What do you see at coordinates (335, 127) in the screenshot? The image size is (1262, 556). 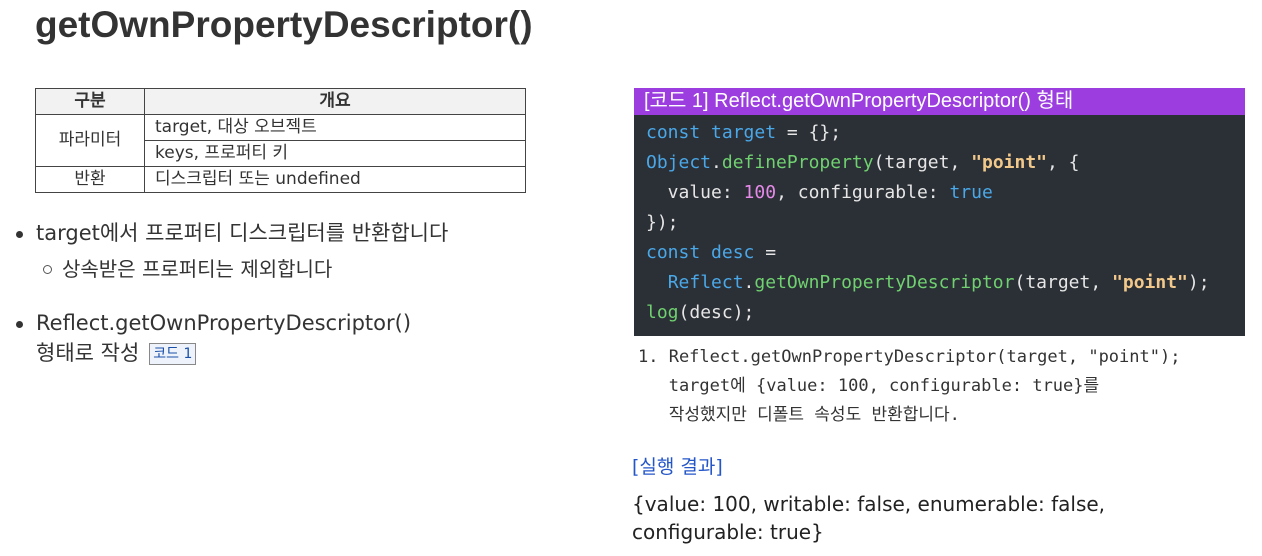 I see `param-target: target, 대상 오브젝트` at bounding box center [335, 127].